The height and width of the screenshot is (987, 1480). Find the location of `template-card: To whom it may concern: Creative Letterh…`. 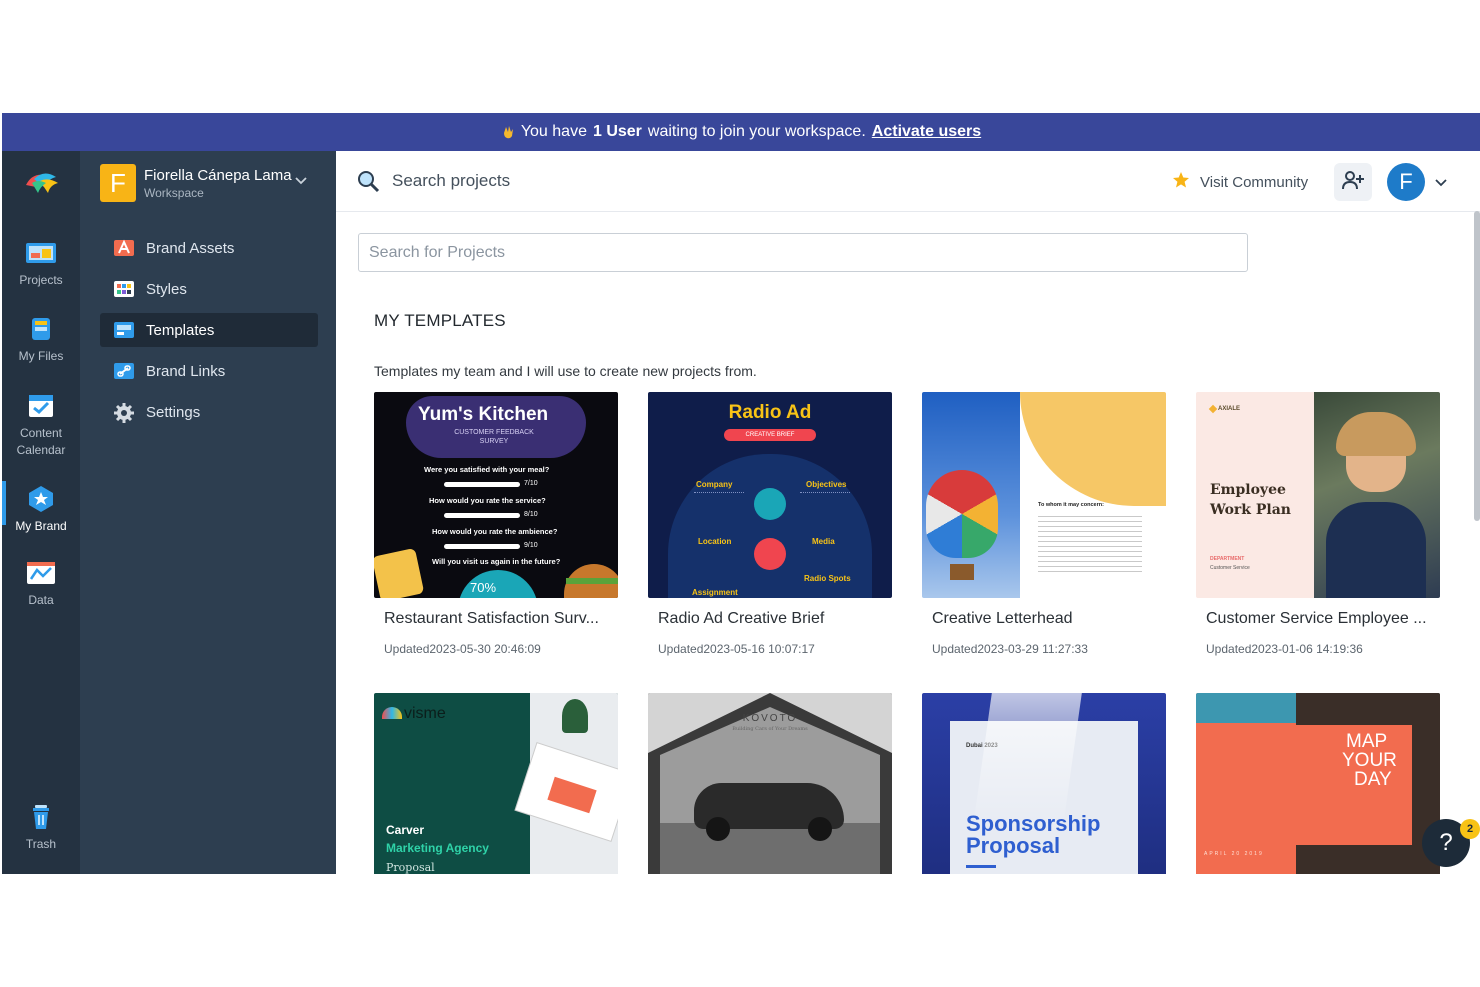

template-card: To whom it may concern: Creative Letterh… is located at coordinates (1044, 524).